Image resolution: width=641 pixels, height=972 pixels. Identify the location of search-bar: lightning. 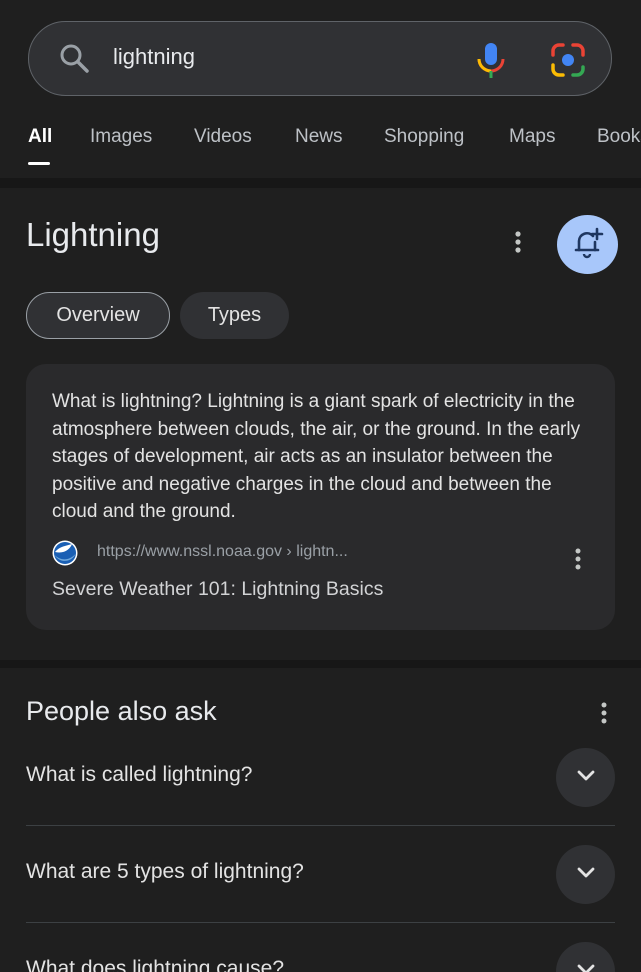
(320, 58).